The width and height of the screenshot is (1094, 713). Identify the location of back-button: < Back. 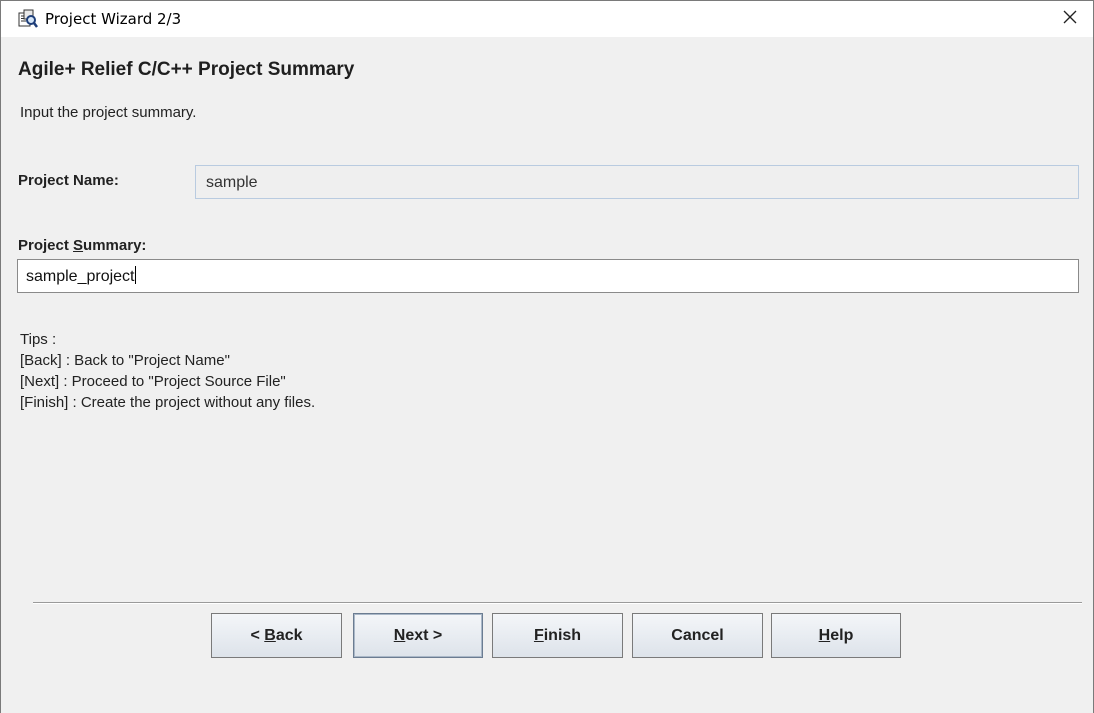
(276, 635).